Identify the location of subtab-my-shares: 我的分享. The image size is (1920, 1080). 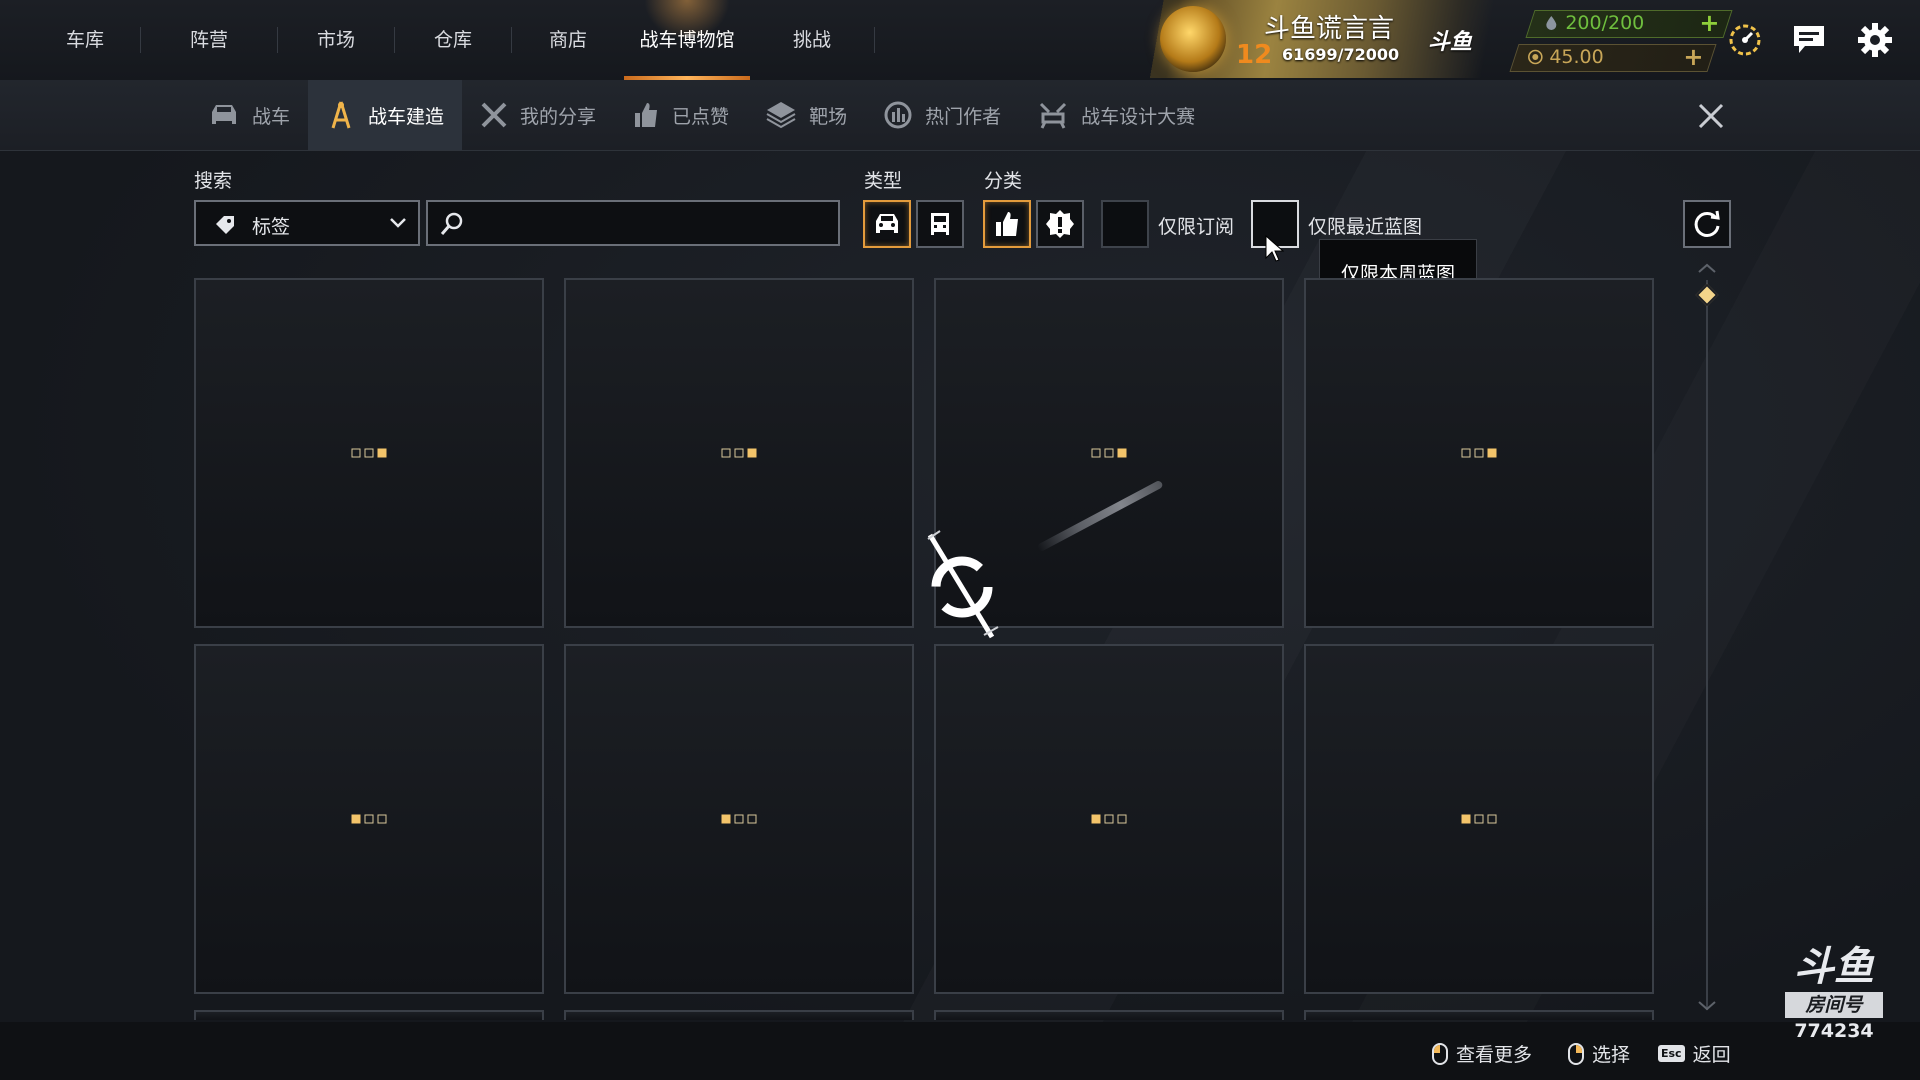
(538, 115).